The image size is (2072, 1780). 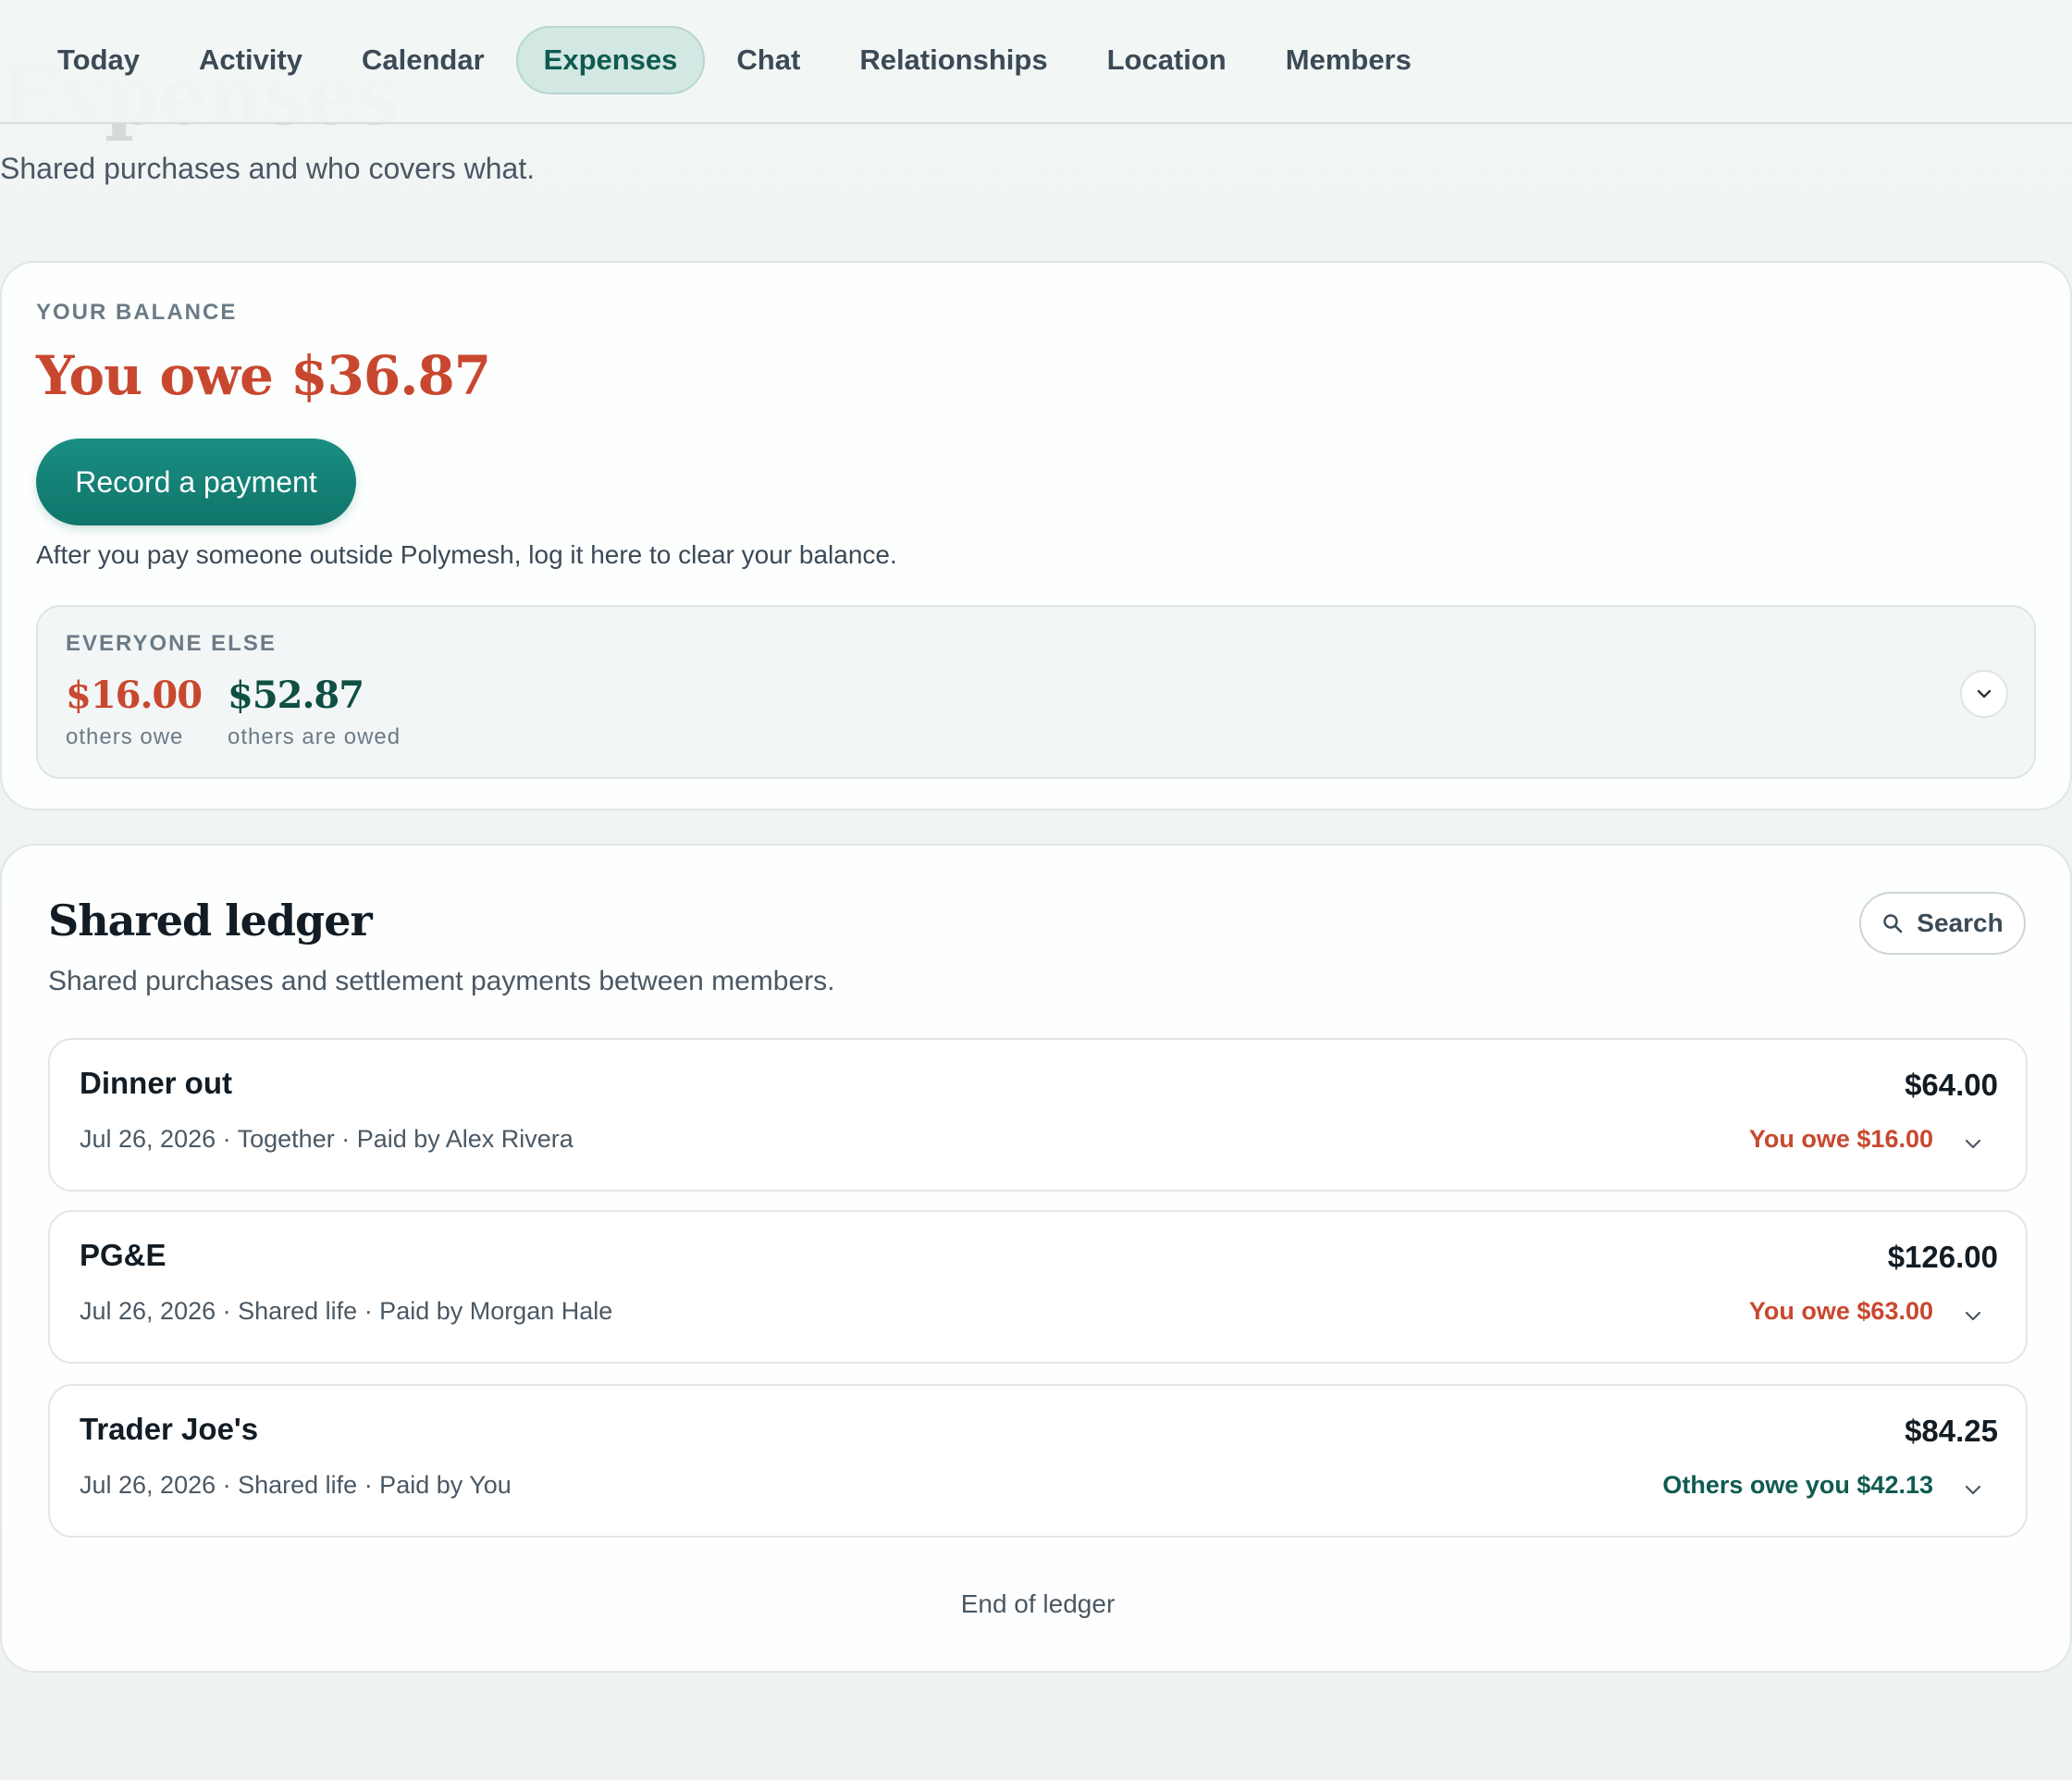 I want to click on tab-chat: Chat, so click(x=769, y=60).